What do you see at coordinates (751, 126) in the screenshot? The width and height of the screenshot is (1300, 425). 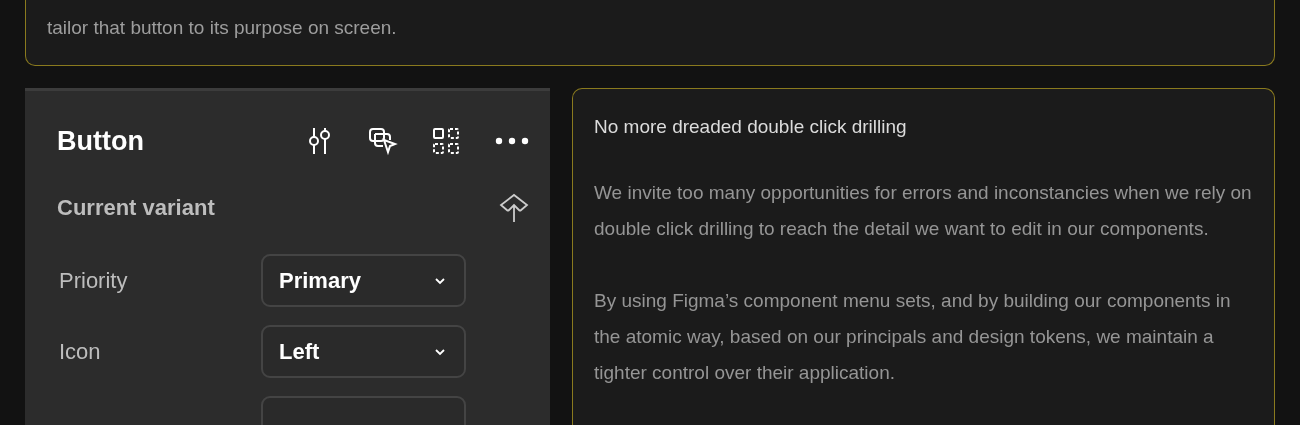 I see `article-heading: No more dreaded double click drilling` at bounding box center [751, 126].